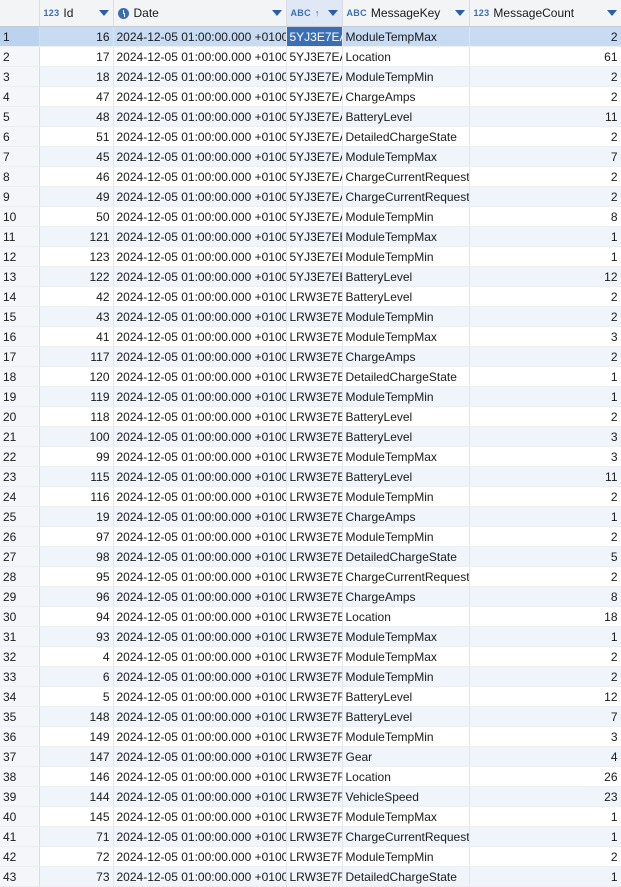  Describe the element at coordinates (76, 556) in the screenshot. I see `id-cell: 98` at that location.